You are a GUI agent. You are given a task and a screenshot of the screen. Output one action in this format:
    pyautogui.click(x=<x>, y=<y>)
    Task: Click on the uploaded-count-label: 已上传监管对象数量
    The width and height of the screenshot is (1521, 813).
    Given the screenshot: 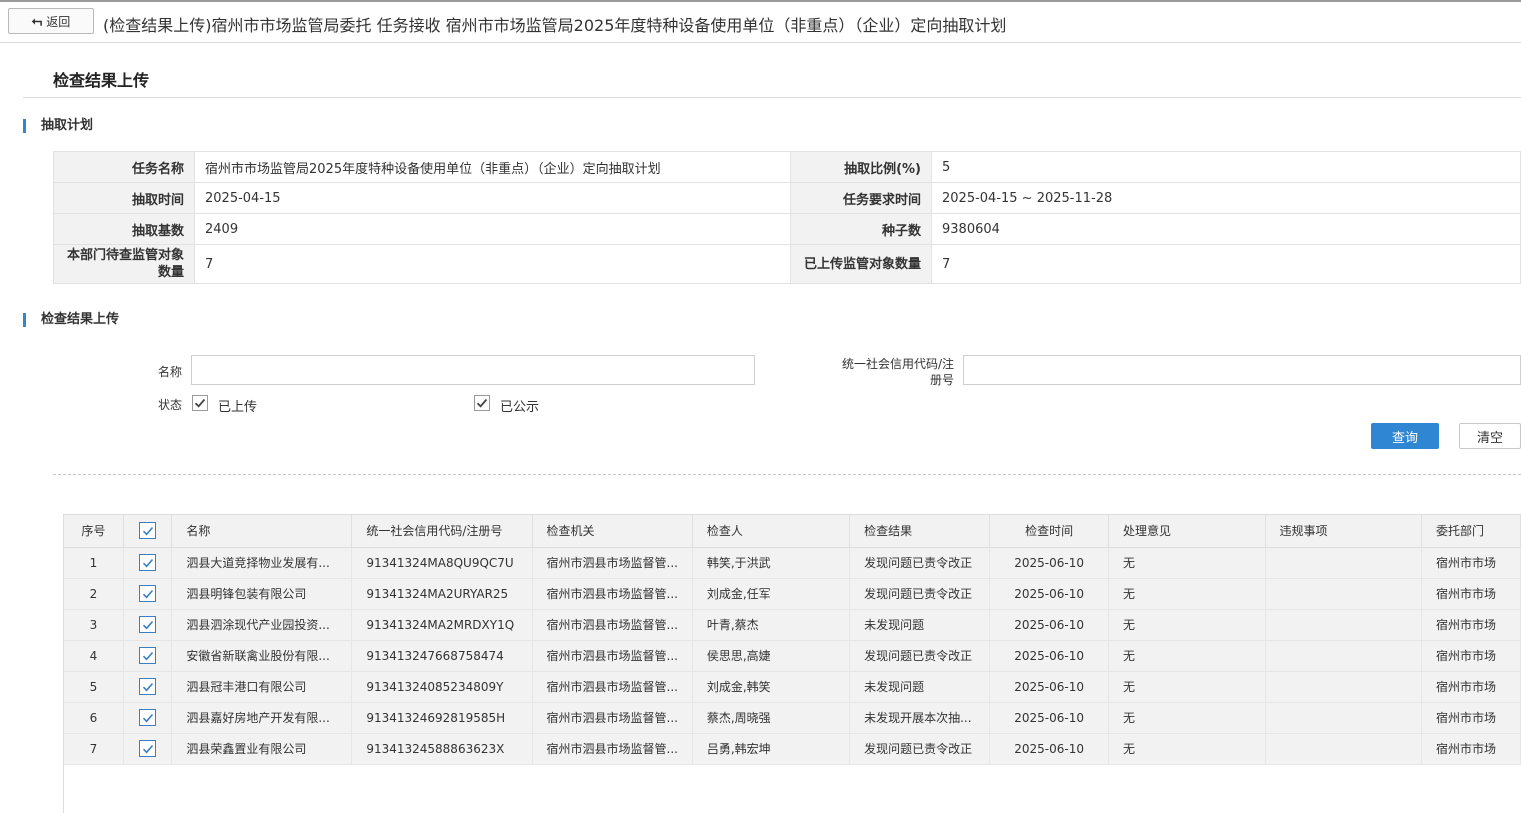 What is the action you would take?
    pyautogui.click(x=861, y=264)
    